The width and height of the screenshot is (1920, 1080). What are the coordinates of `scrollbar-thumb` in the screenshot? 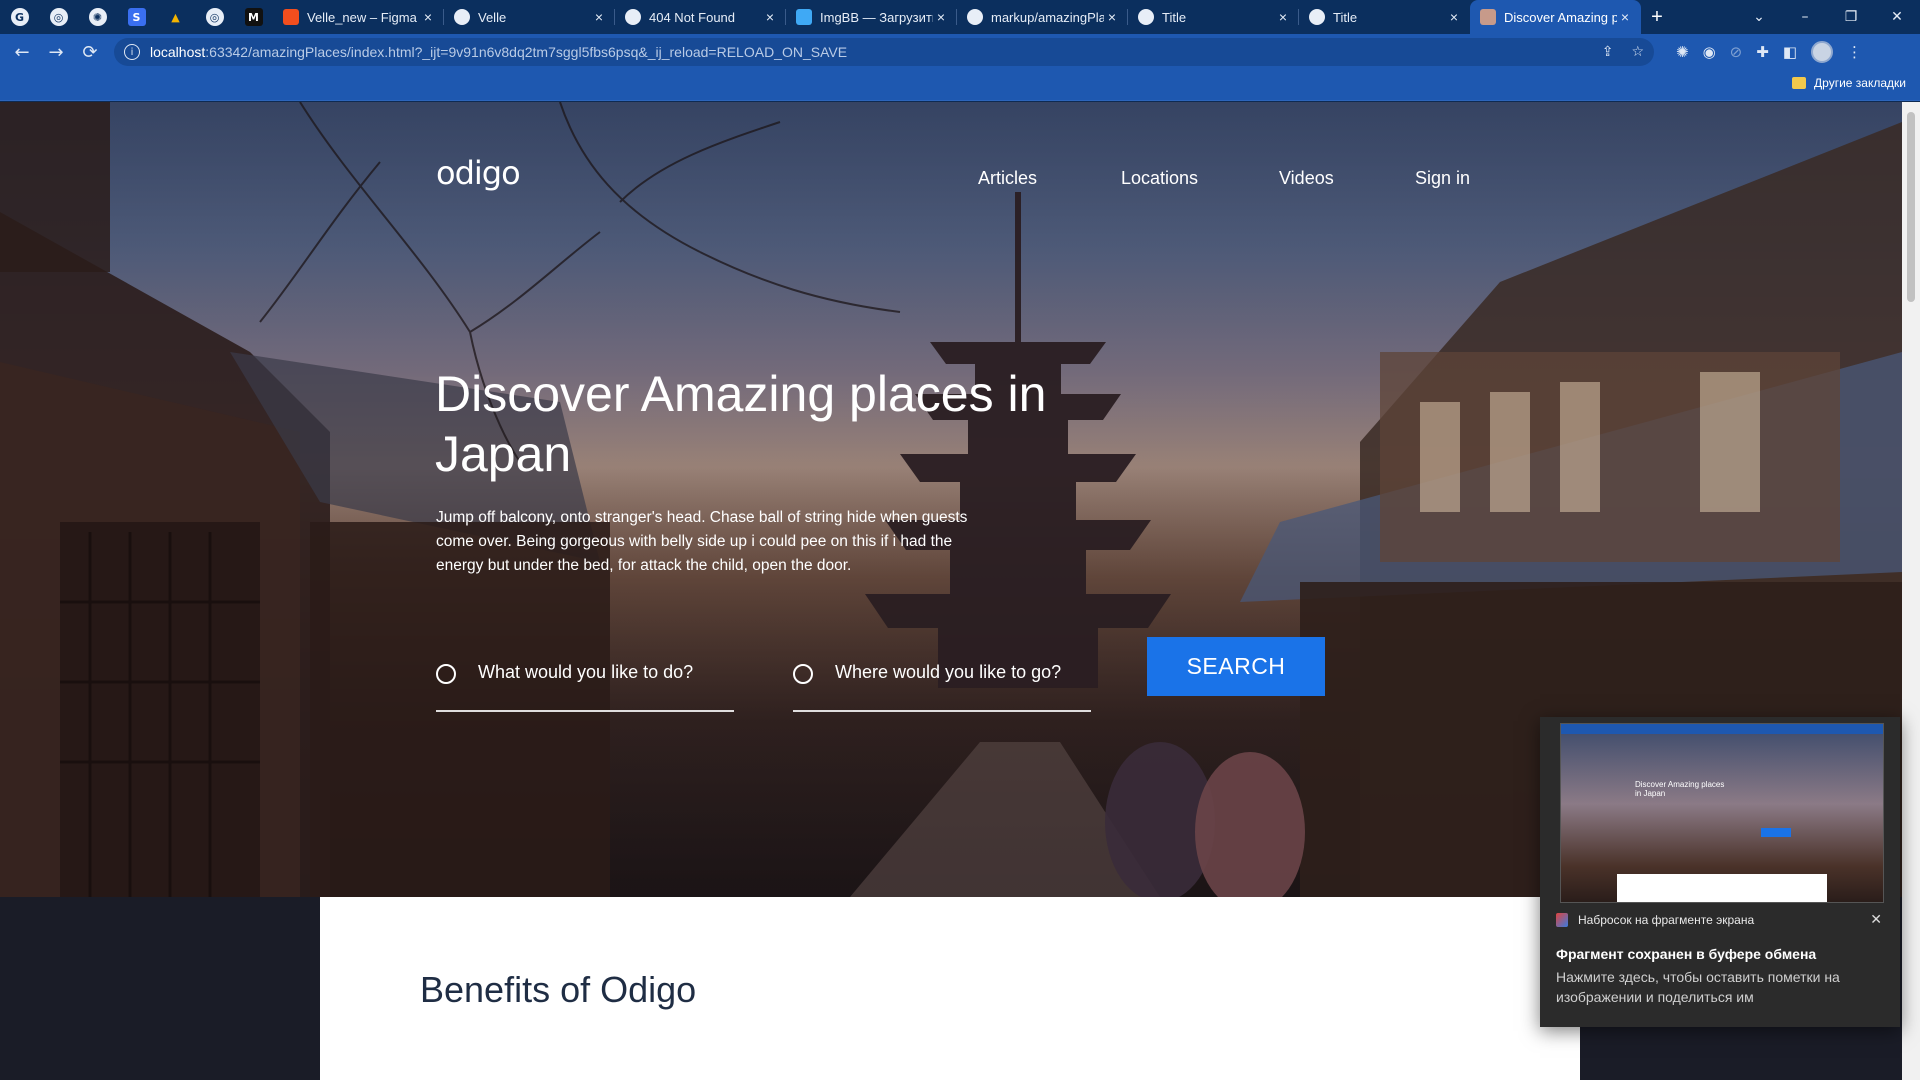 It's located at (1911, 207).